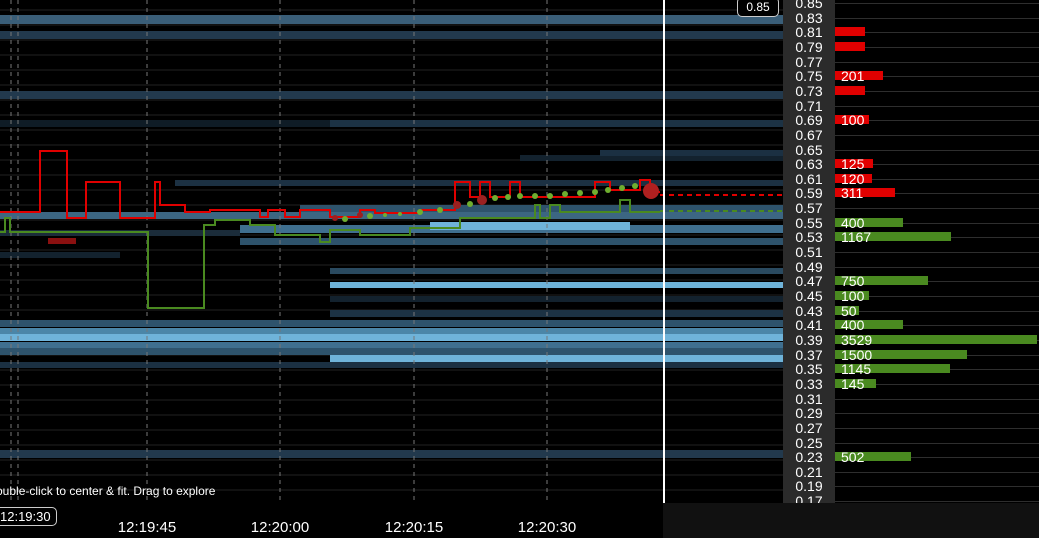 Image resolution: width=1039 pixels, height=538 pixels. Describe the element at coordinates (809, 149) in the screenshot. I see `price-tick: 0.65` at that location.